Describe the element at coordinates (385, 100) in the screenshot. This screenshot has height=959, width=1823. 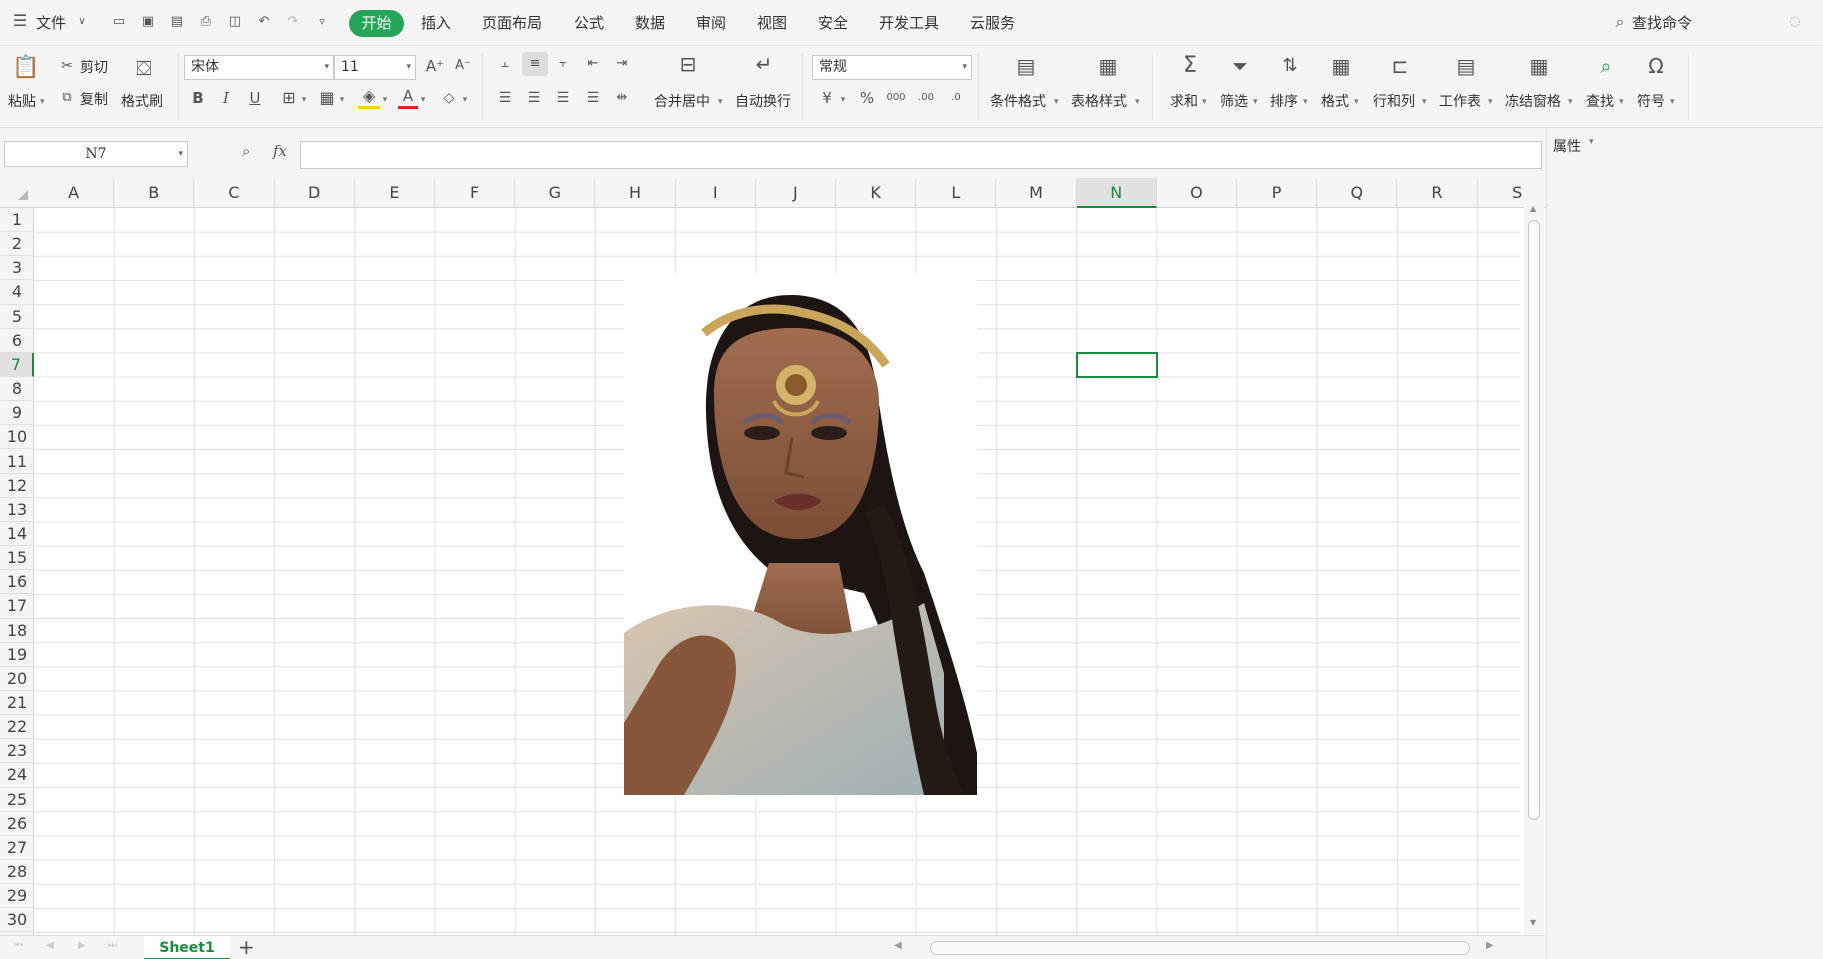
I see `fill-color-dropdown-icon: ▾` at that location.